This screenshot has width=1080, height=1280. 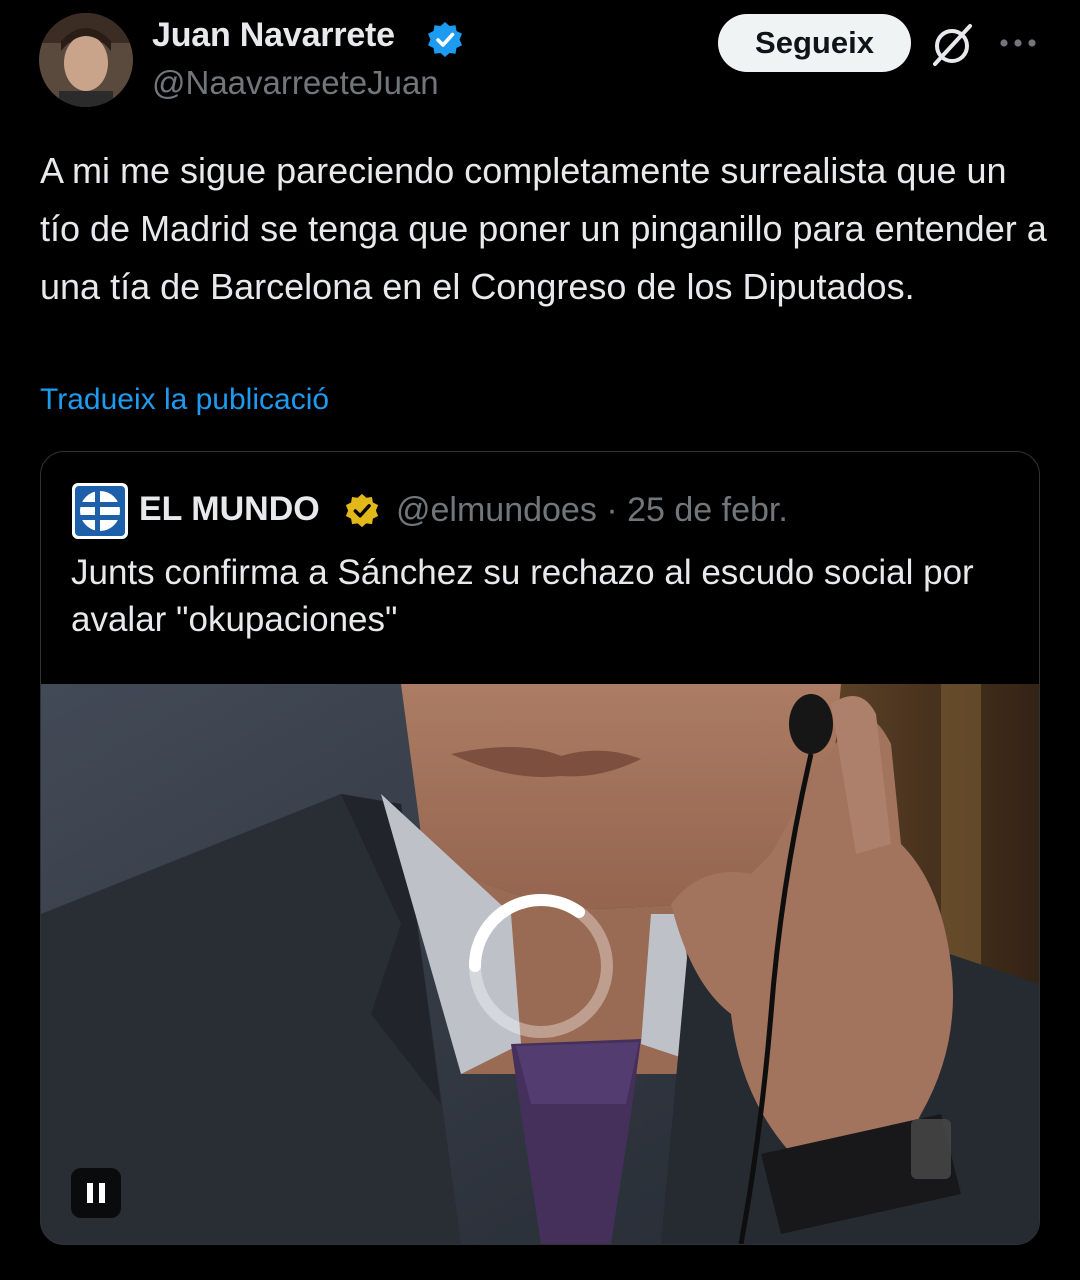 I want to click on grok-icon, so click(x=953, y=45).